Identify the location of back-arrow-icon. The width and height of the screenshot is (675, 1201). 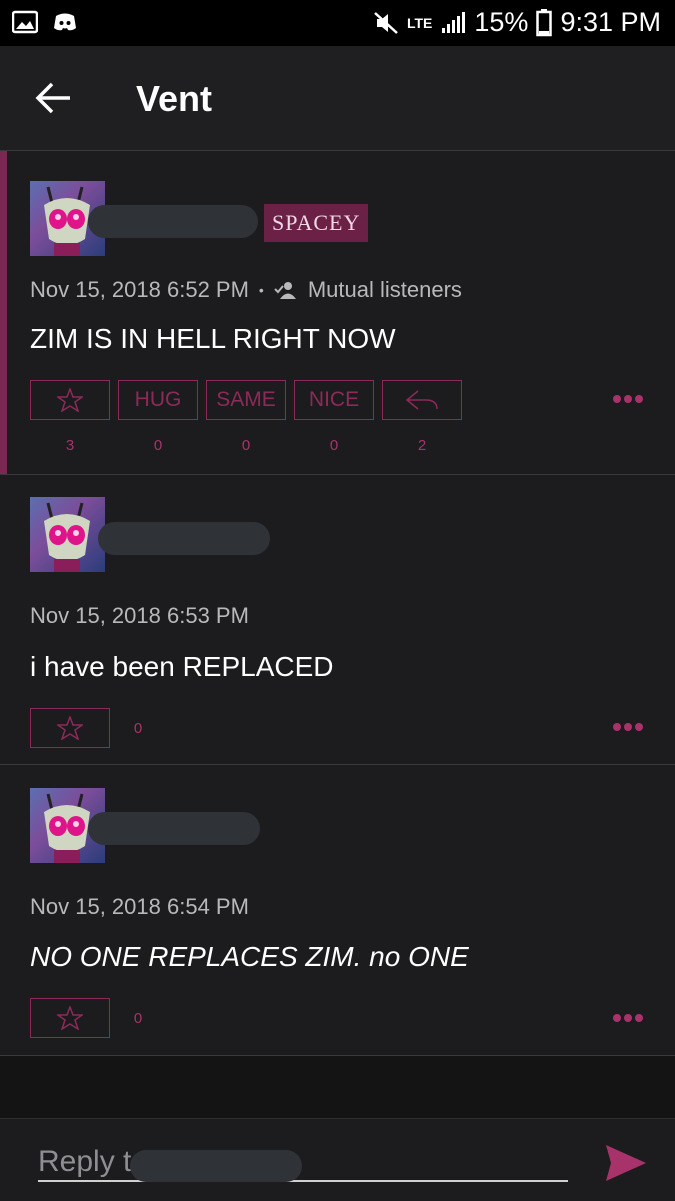
(54, 98).